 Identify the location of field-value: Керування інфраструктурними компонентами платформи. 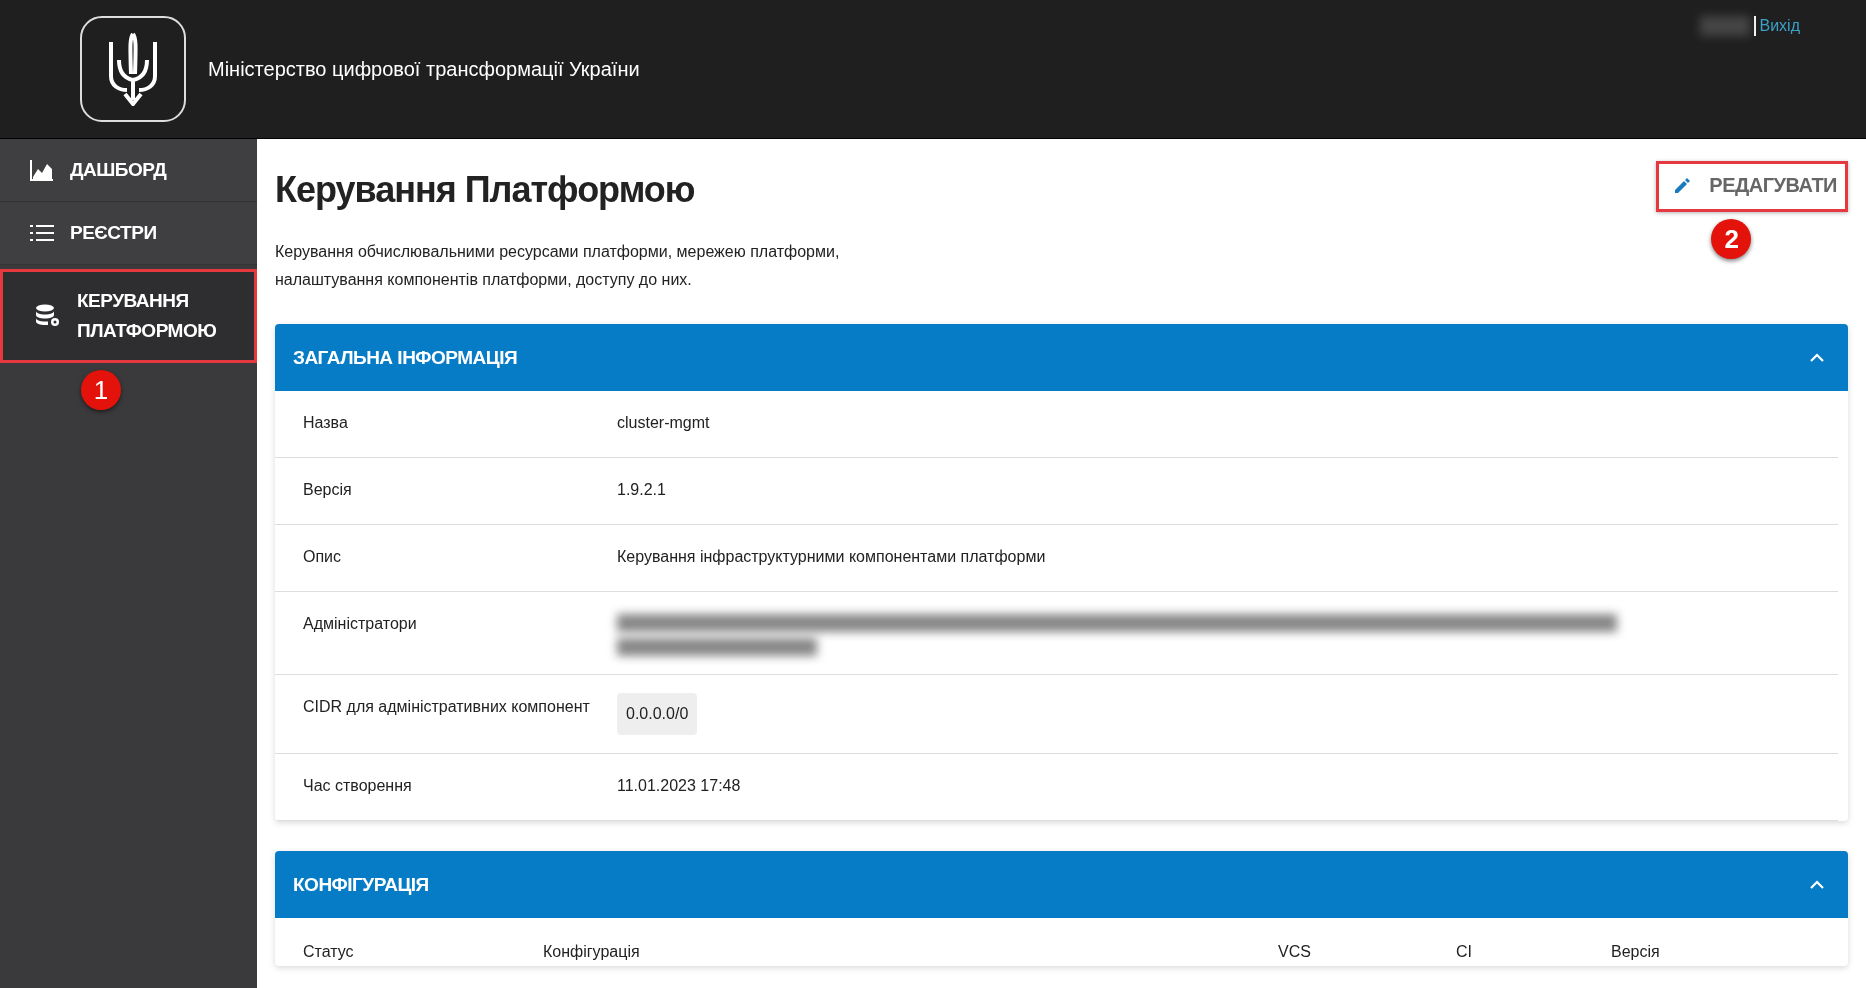
(832, 557).